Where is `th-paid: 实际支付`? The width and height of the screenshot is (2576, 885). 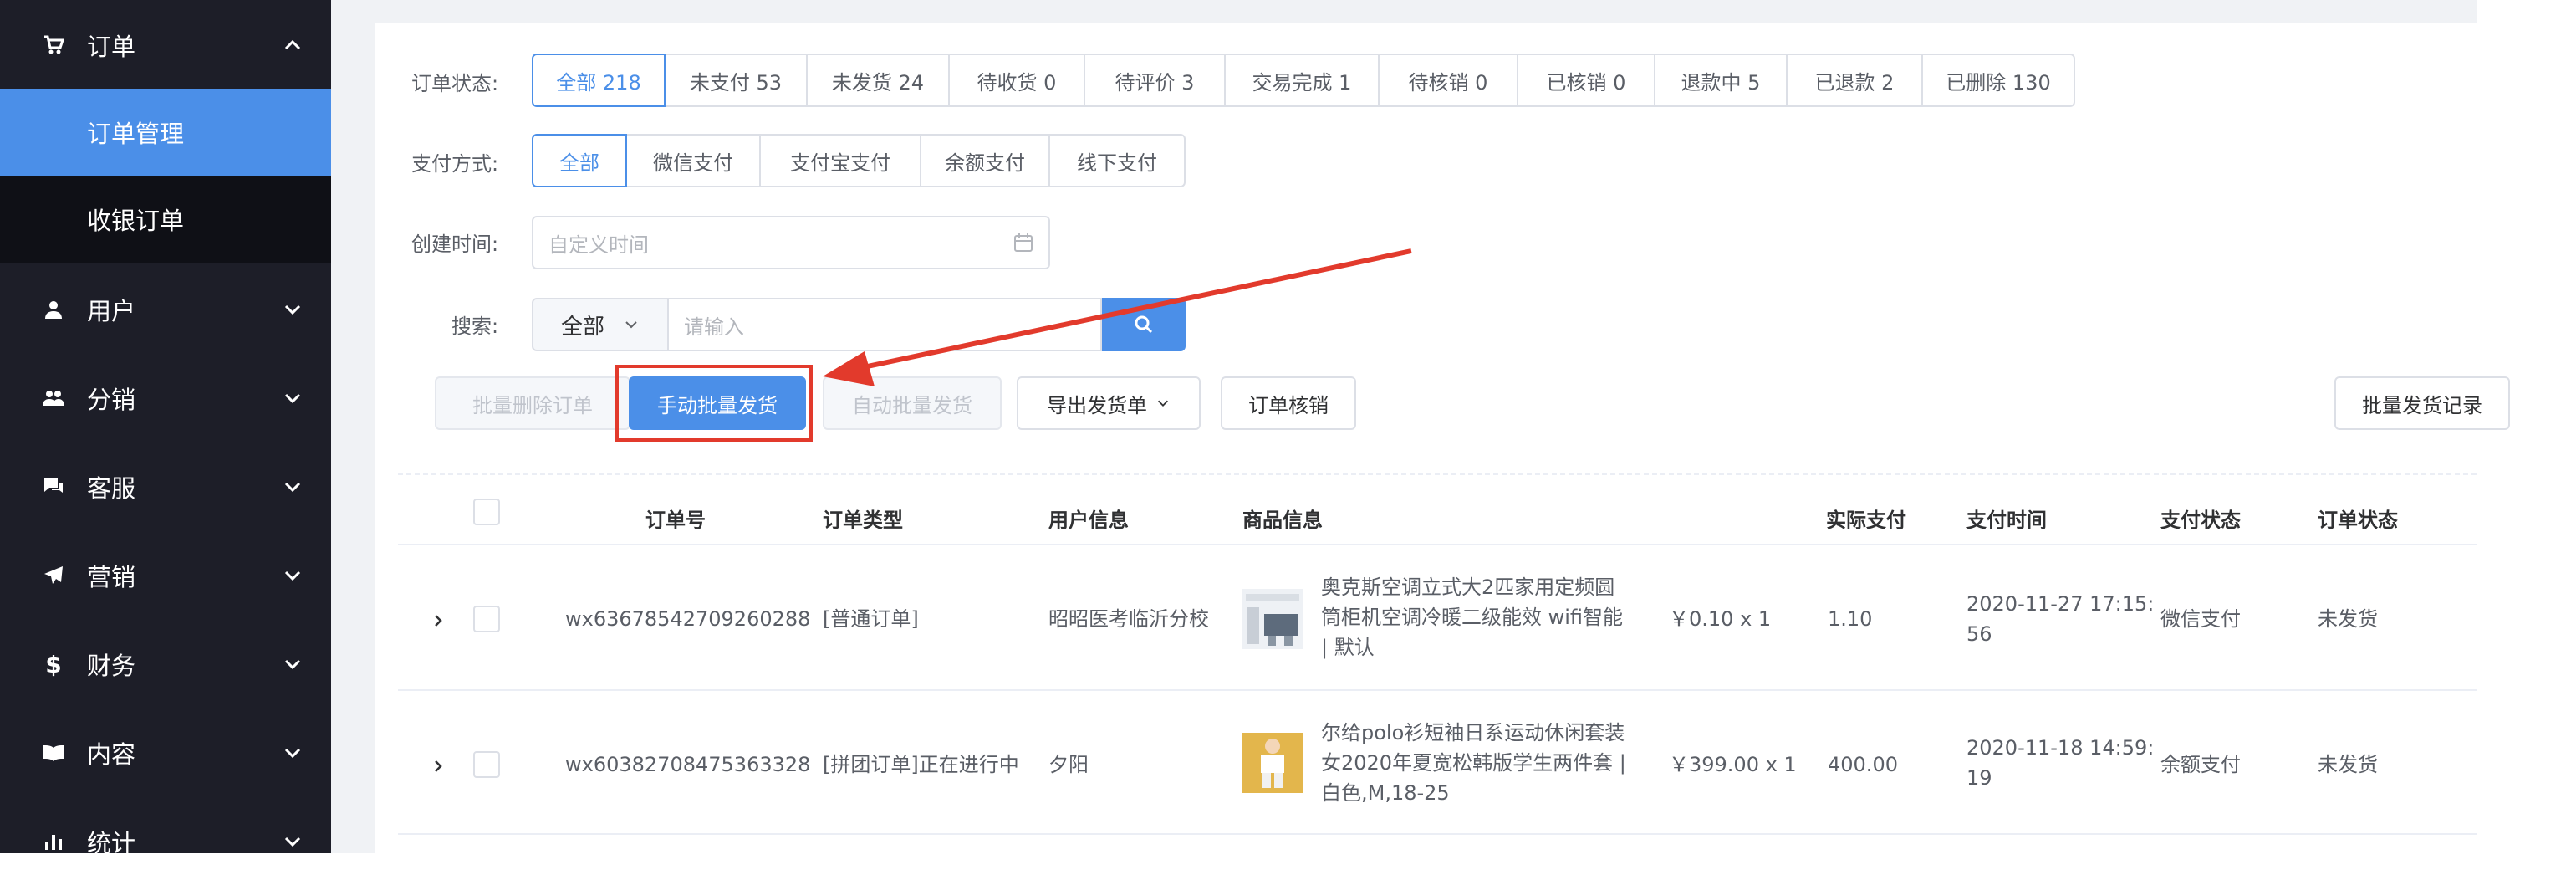 th-paid: 实际支付 is located at coordinates (1866, 520).